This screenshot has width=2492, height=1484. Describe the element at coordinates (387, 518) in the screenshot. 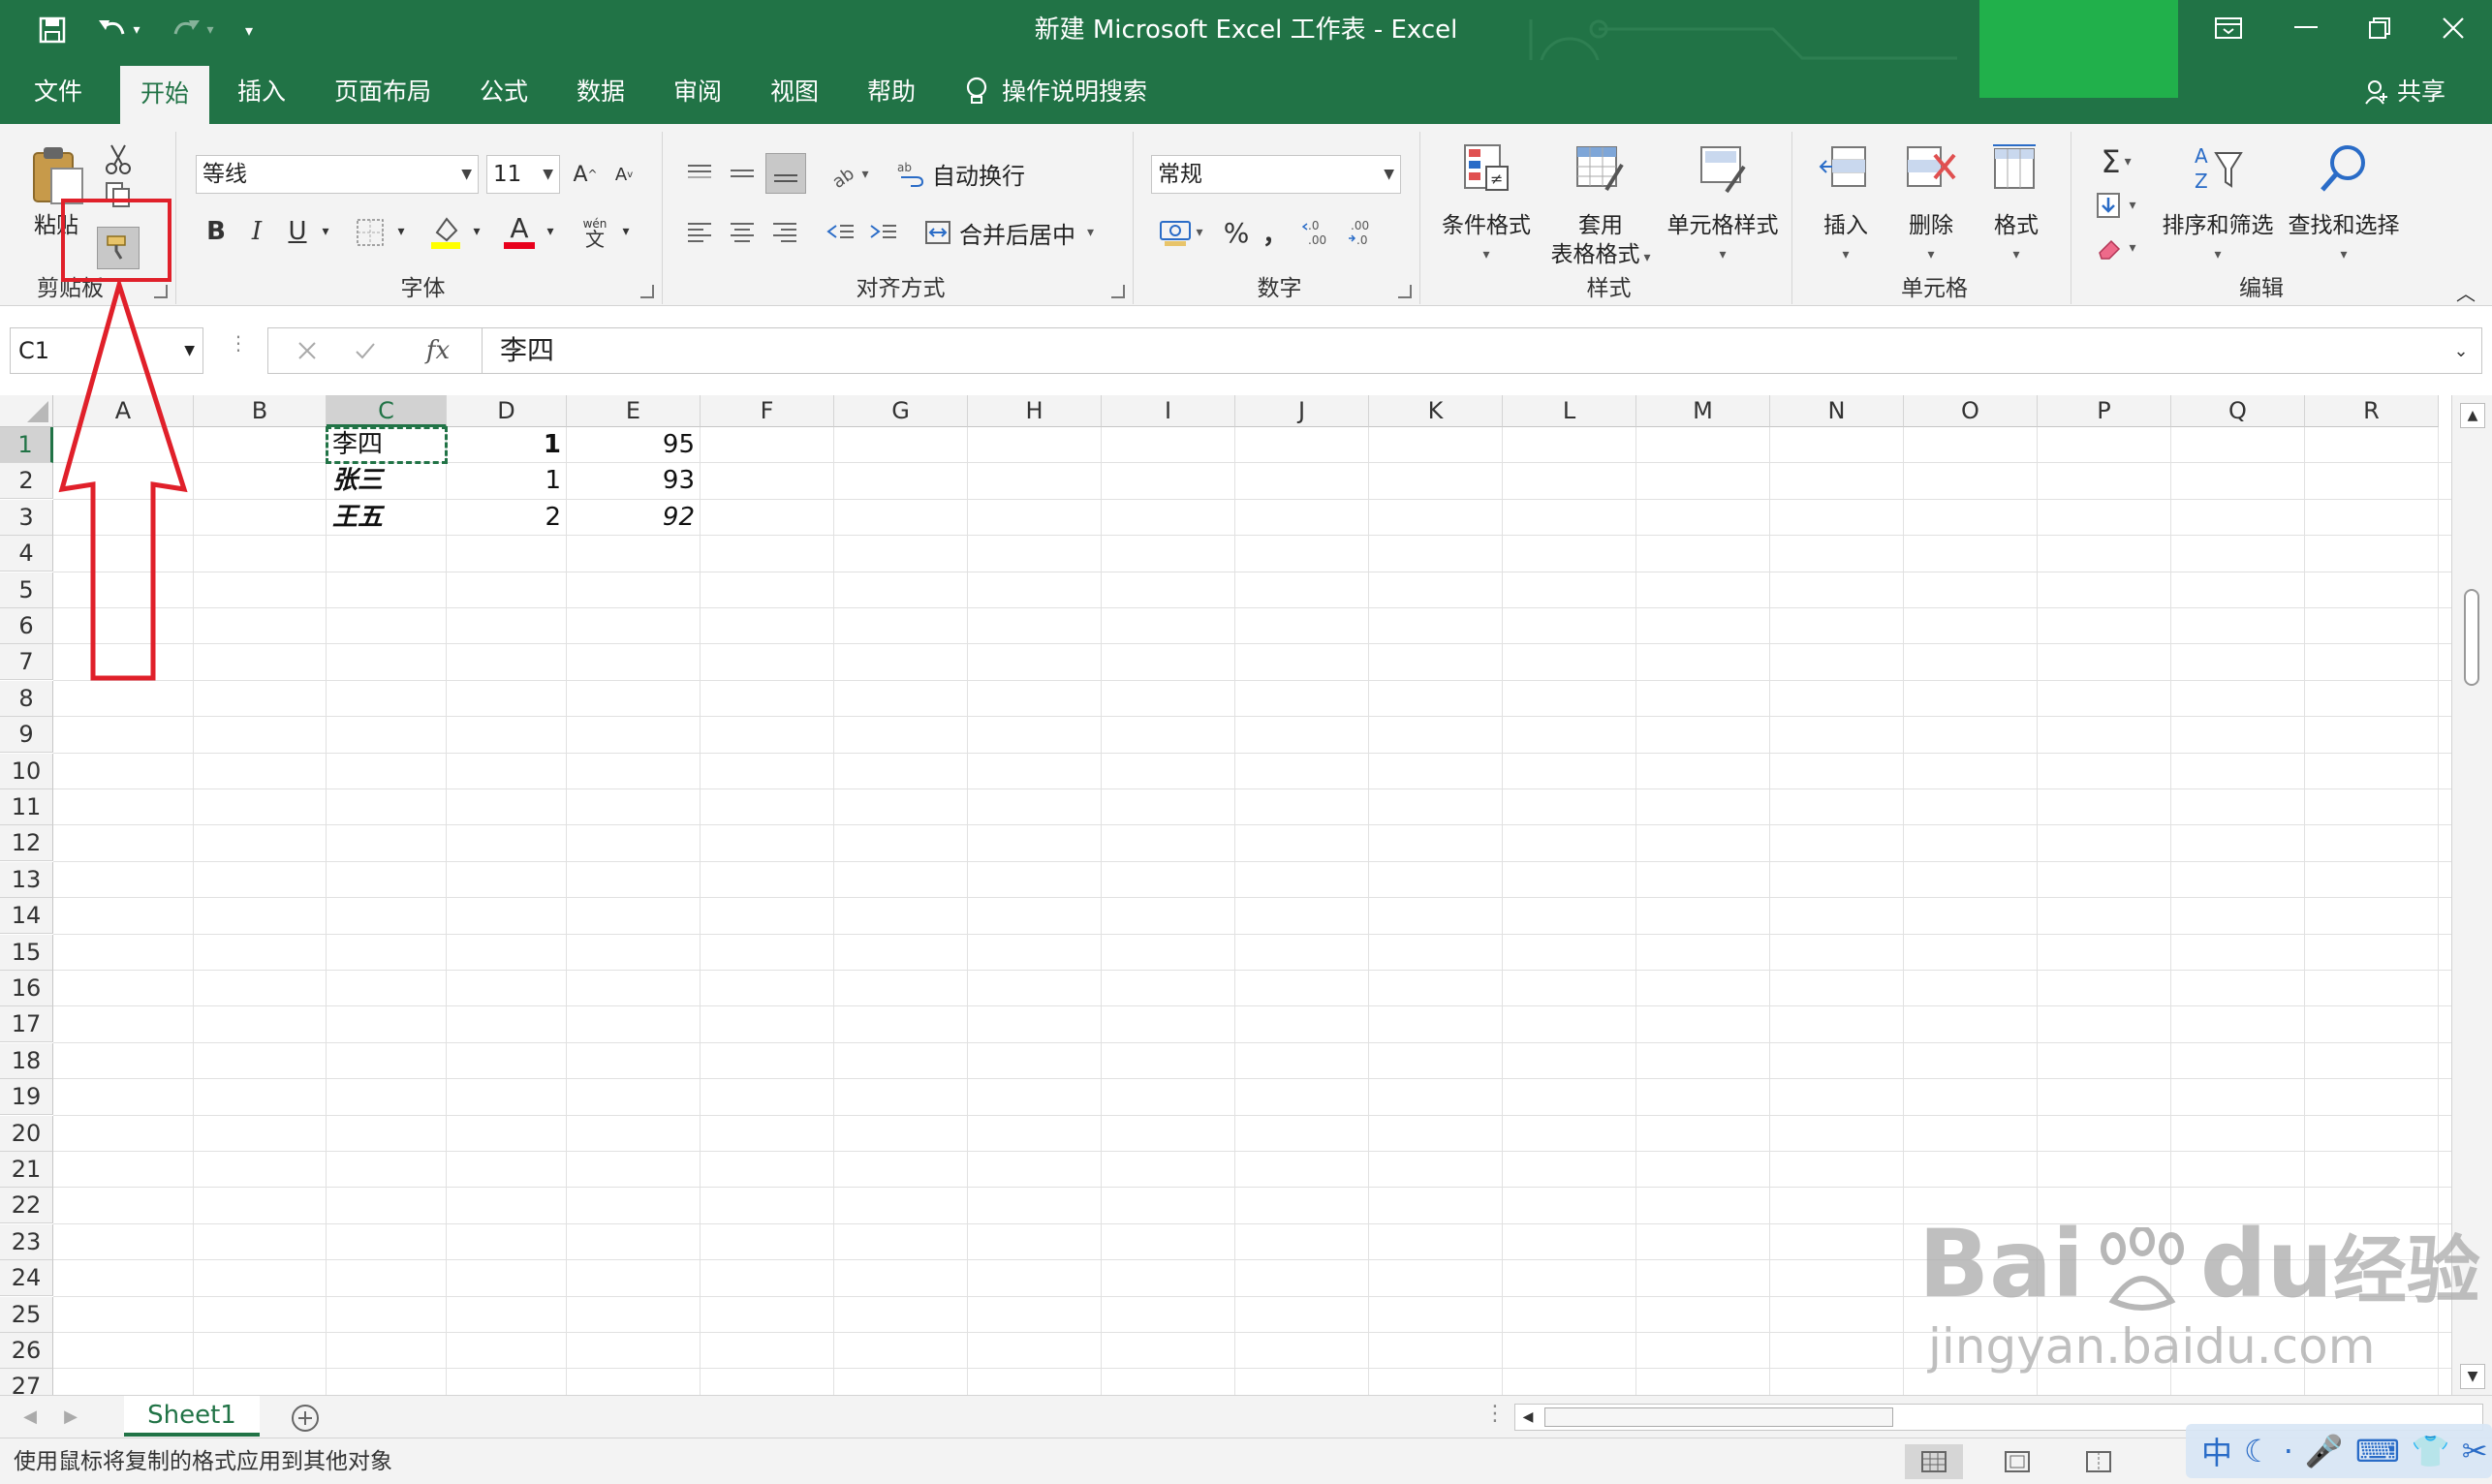

I see `cell-c3: 王五` at that location.